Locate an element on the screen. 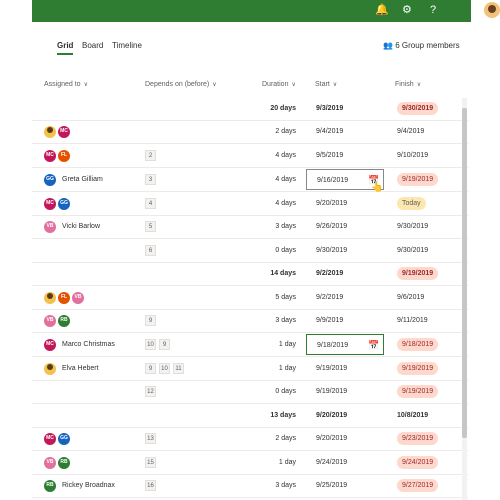 Image resolution: width=500 pixels, height=500 pixels. finish-date-cell: 9/24/2019 is located at coordinates (427, 462).